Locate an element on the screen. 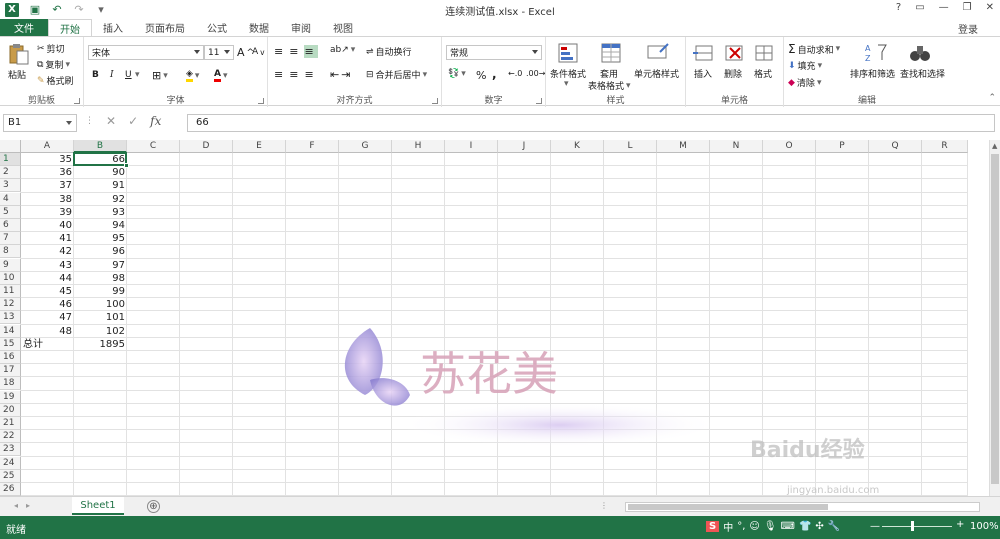  cell-a7: 41 is located at coordinates (47, 238).